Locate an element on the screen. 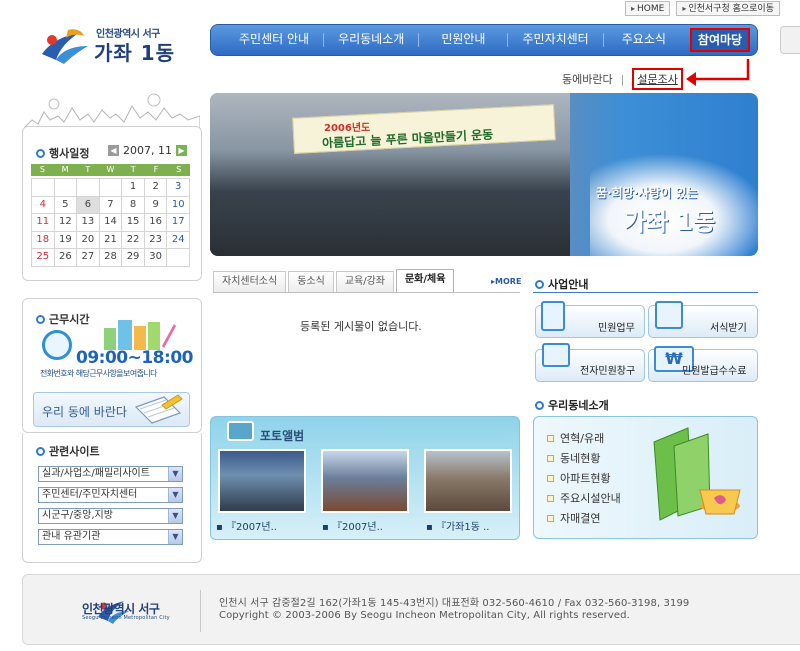 This screenshot has height=651, width=800. site-select-departments: 실과/사업소/패밀리사이트 ▼ is located at coordinates (110, 474).